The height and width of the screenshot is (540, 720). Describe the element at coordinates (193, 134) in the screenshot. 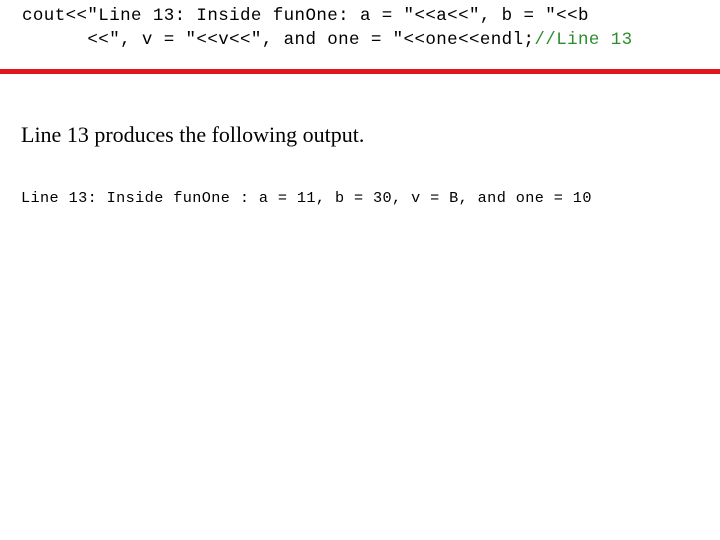

I see `description-text: Line 13 produces the following output.` at that location.